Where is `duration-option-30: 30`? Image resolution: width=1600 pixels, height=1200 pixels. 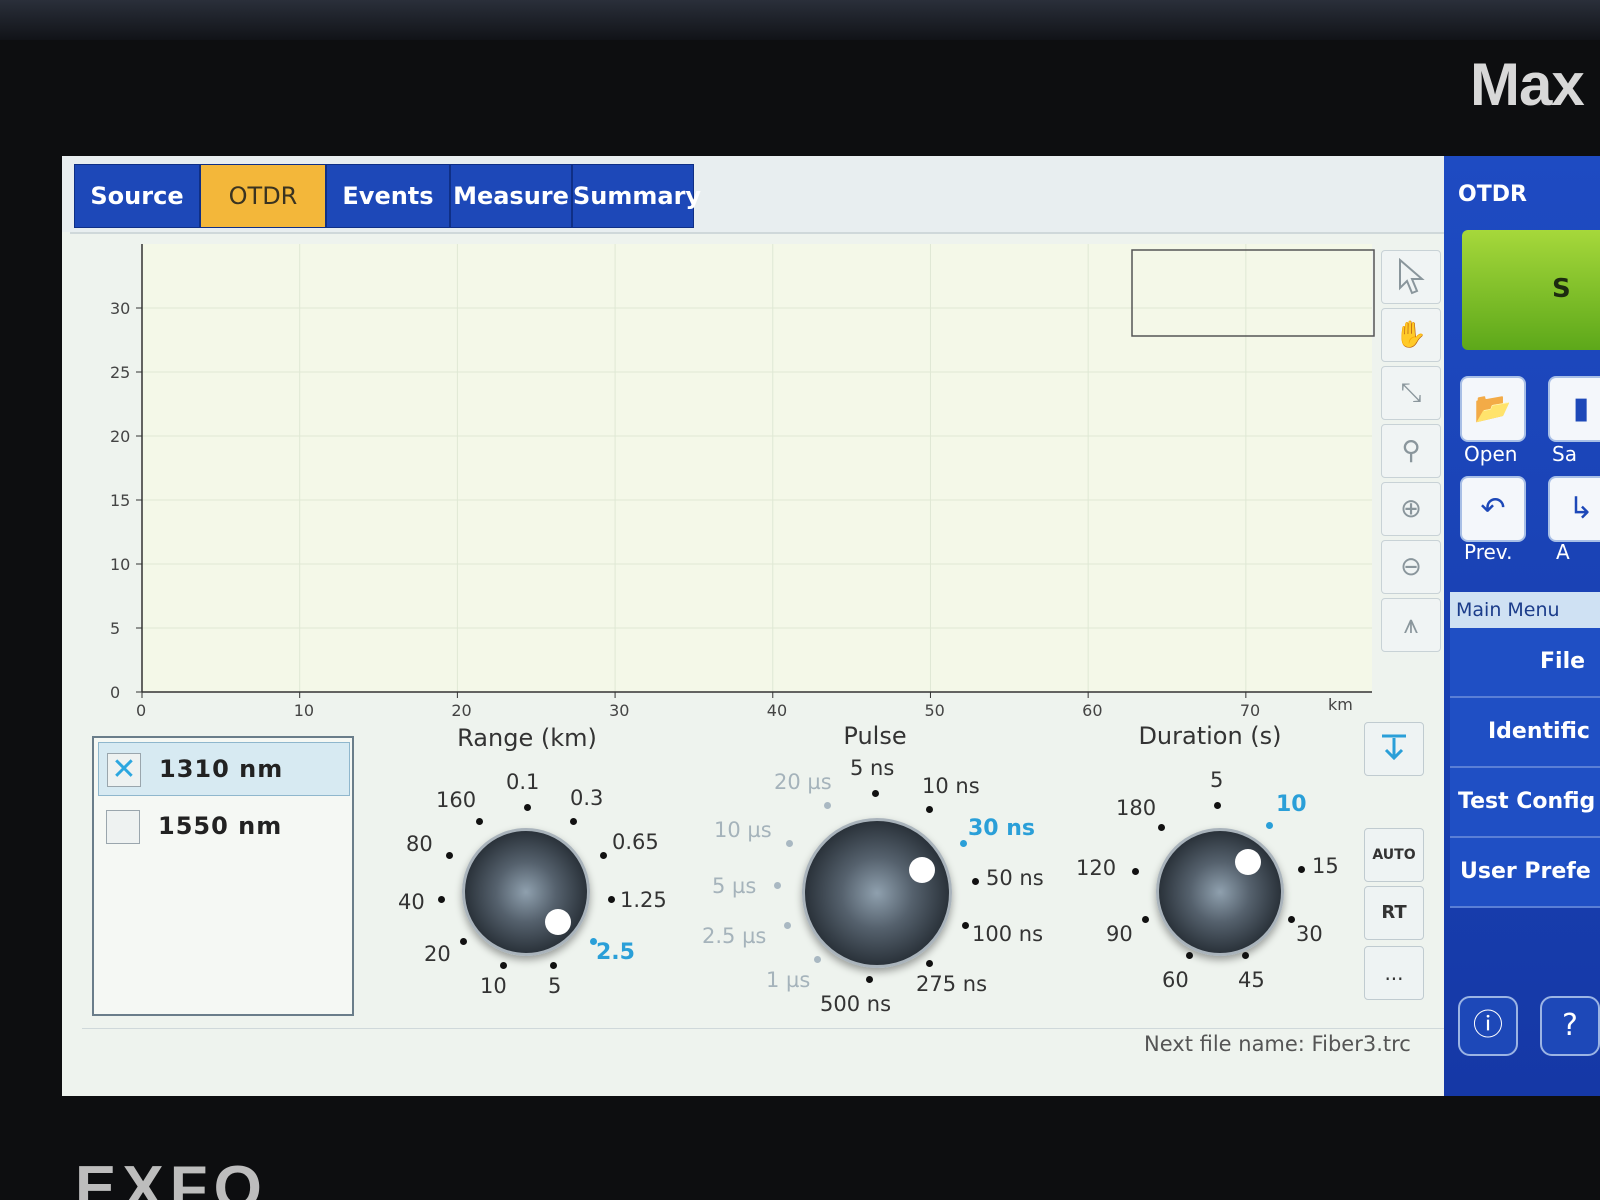
duration-option-30: 30 is located at coordinates (1309, 934).